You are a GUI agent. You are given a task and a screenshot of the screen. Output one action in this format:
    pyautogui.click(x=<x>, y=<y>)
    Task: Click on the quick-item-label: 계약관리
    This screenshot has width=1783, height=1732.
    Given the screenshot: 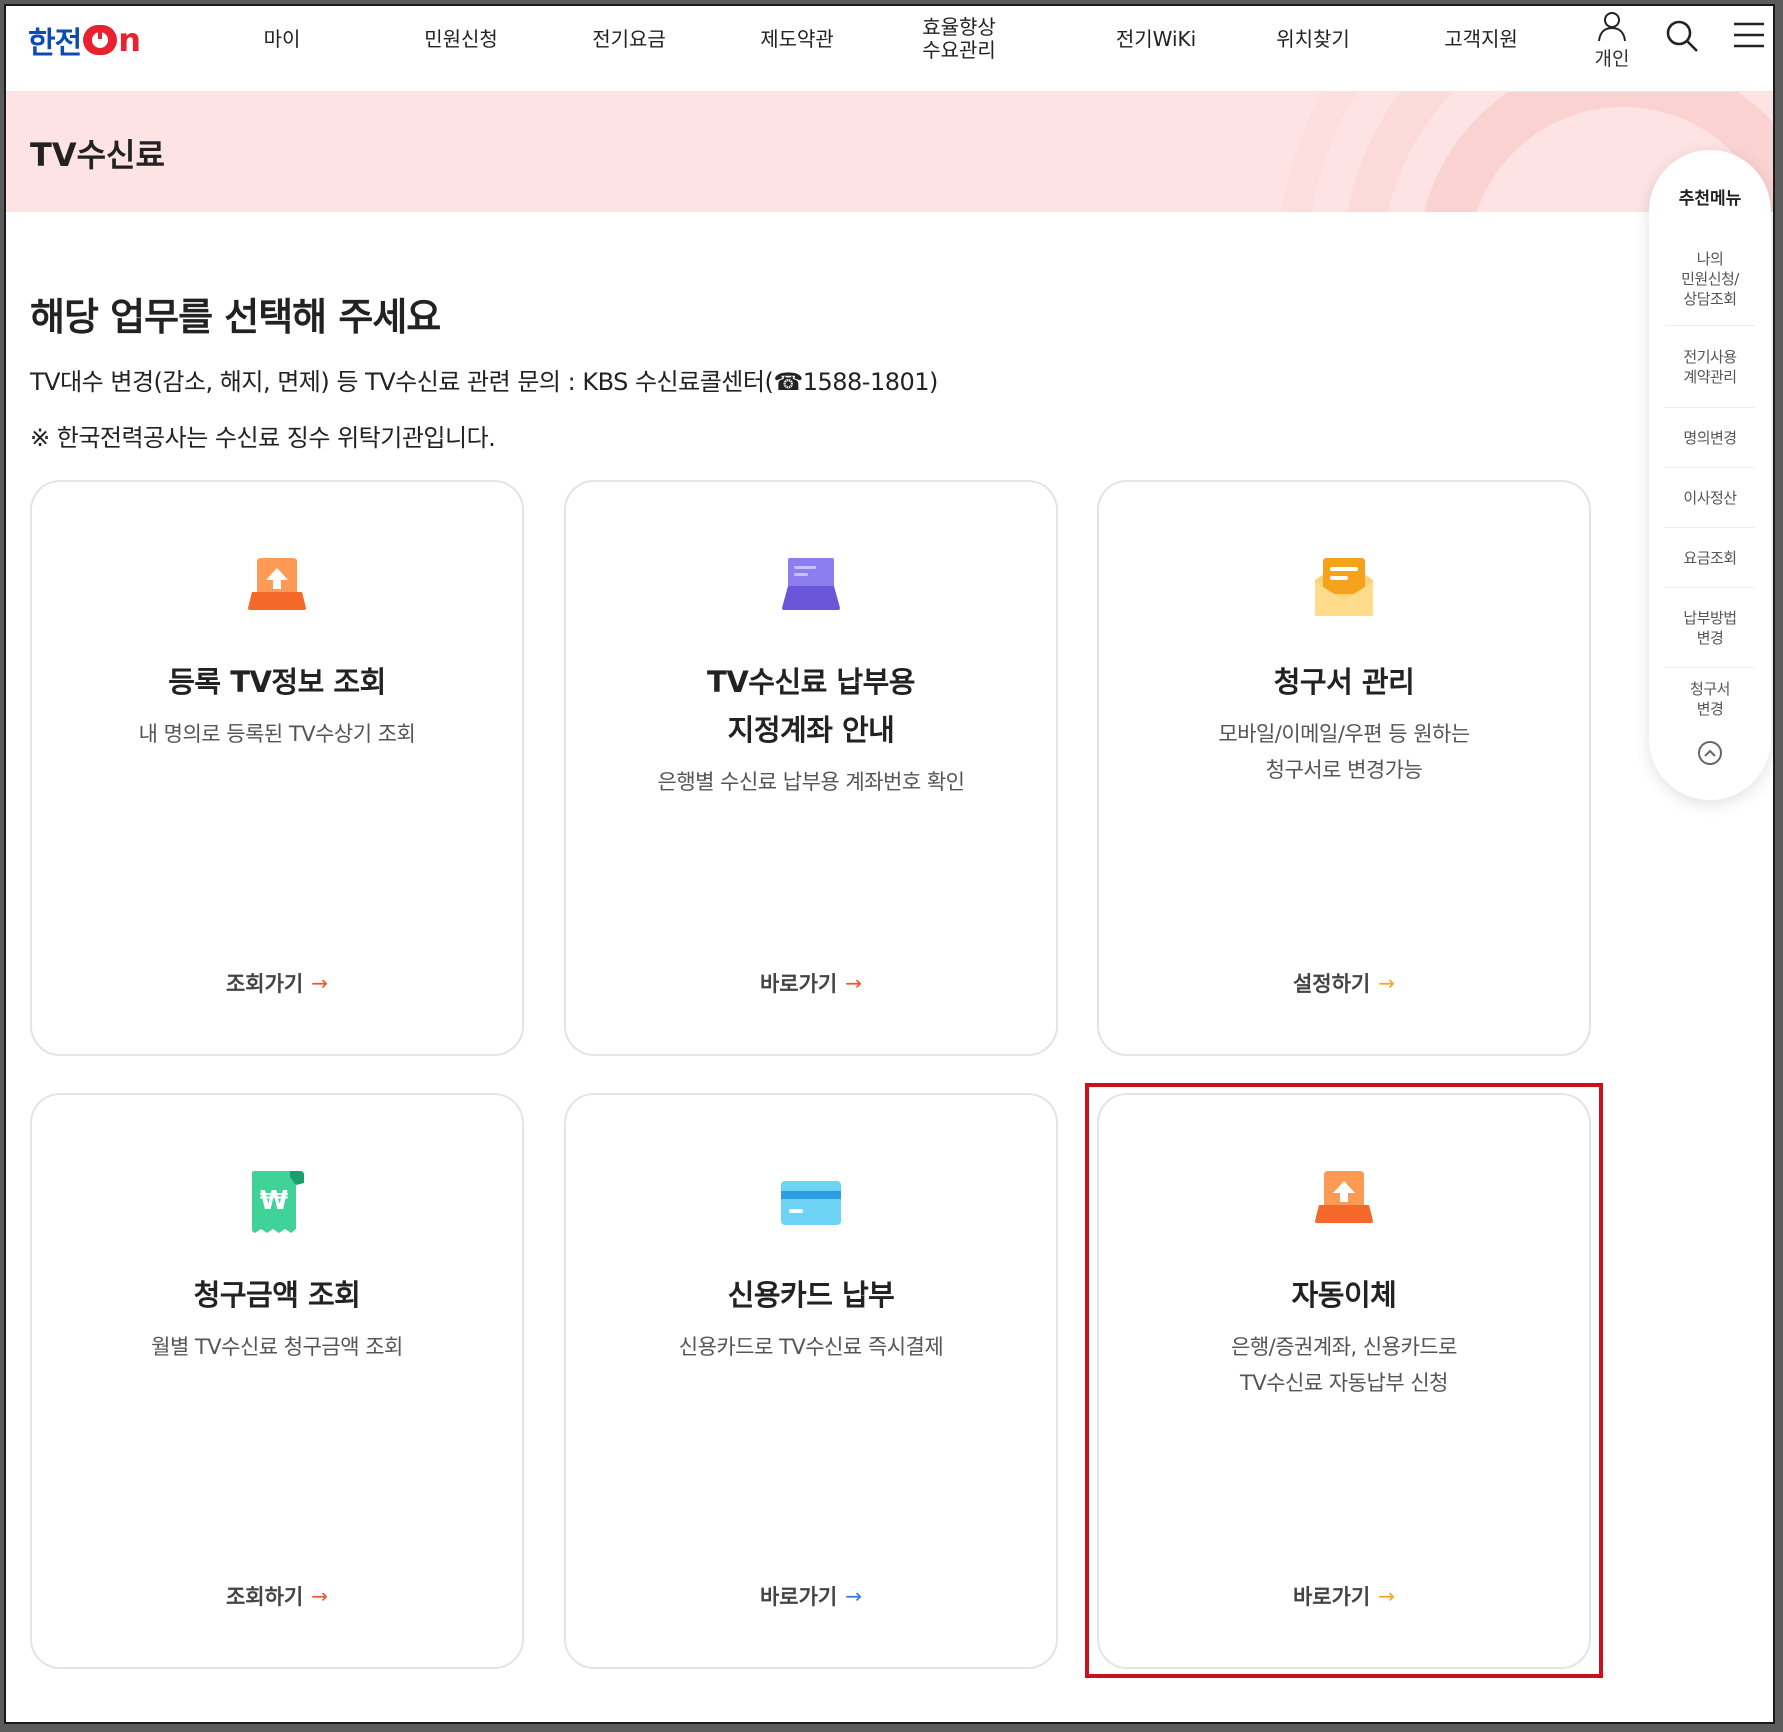 What is the action you would take?
    pyautogui.click(x=1710, y=376)
    